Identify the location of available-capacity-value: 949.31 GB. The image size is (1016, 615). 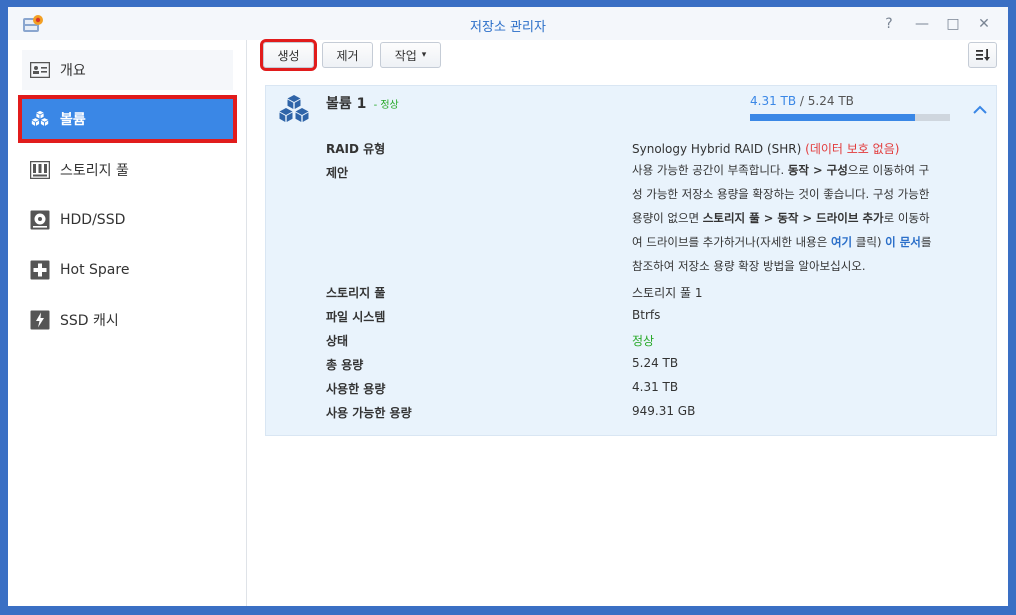
(664, 411).